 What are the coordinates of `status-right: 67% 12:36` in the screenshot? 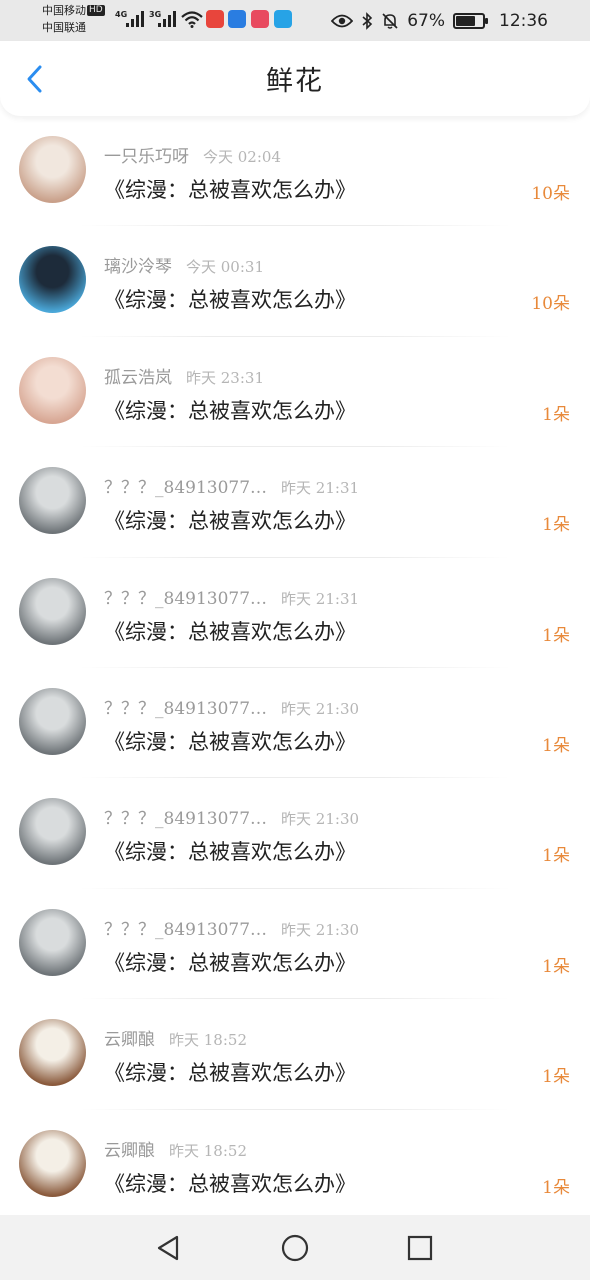 It's located at (439, 20).